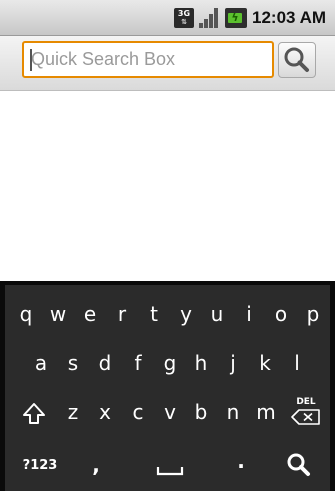  I want to click on key-z: z, so click(73, 414).